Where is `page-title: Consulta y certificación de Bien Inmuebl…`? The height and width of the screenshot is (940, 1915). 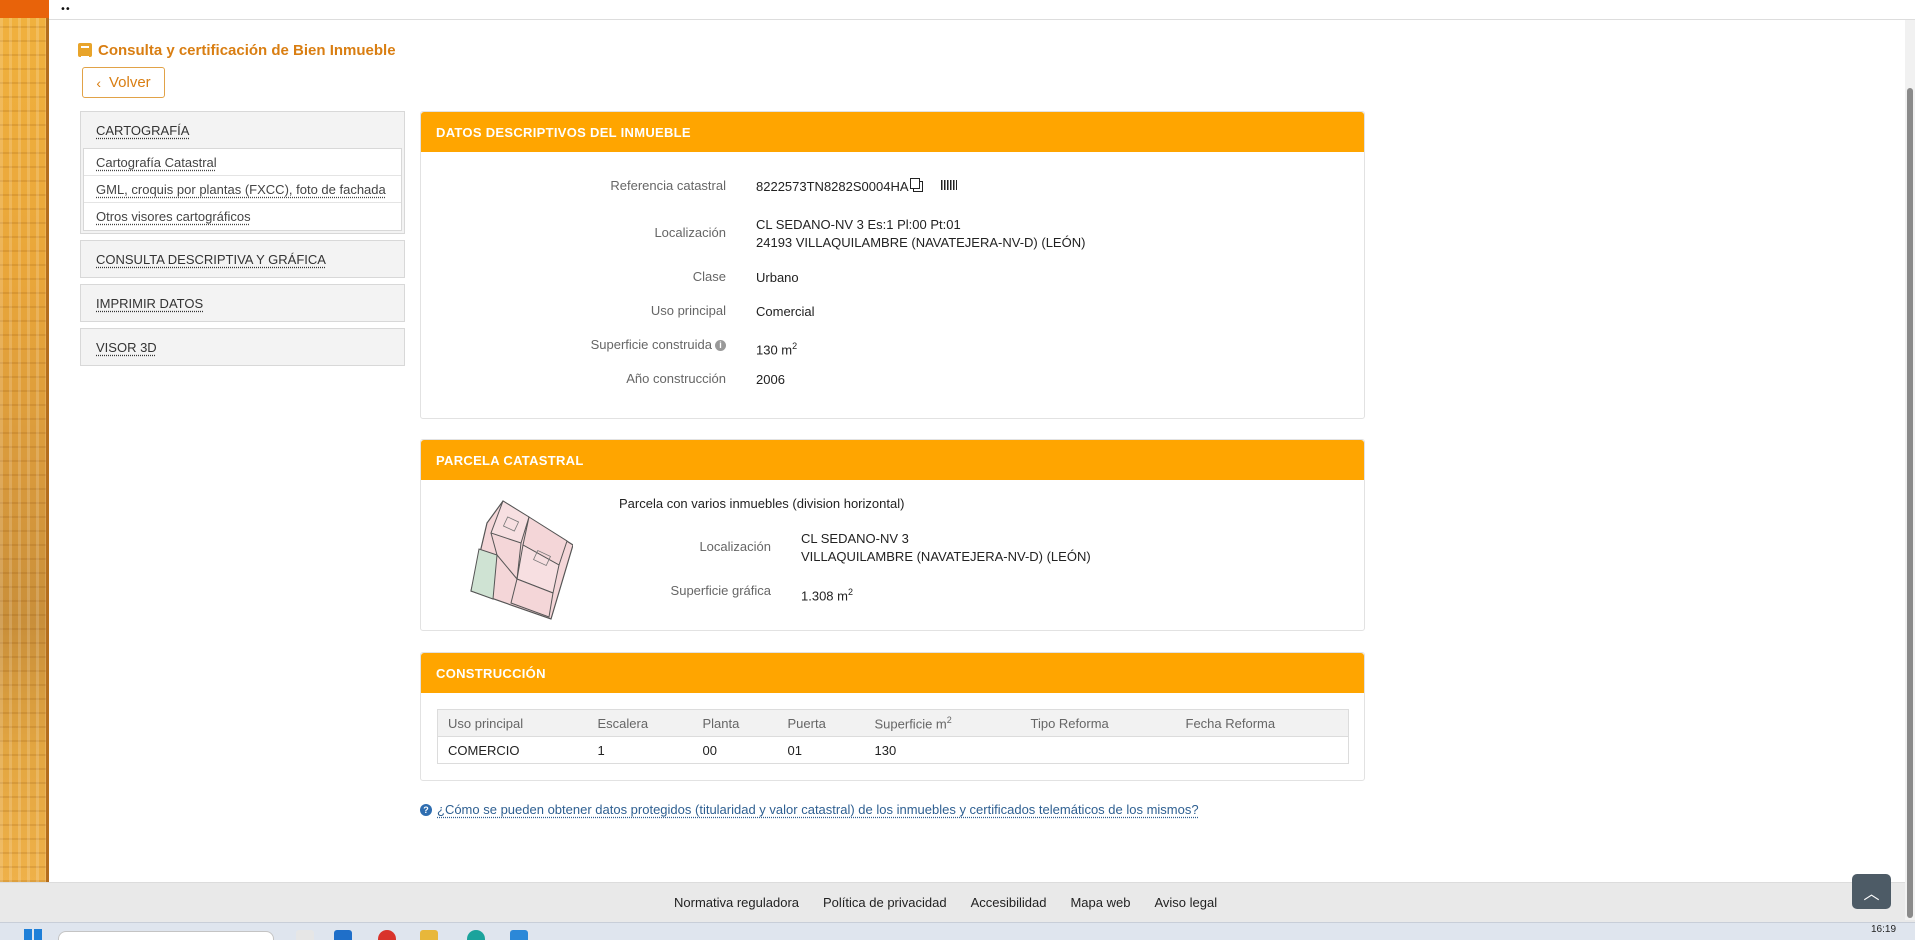 page-title: Consulta y certificación de Bien Inmuebl… is located at coordinates (237, 50).